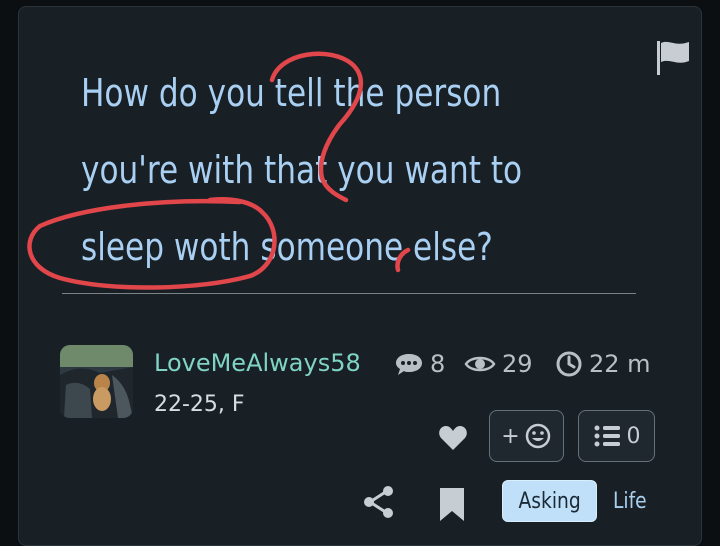 Image resolution: width=720 pixels, height=546 pixels. I want to click on author-username: LoveMeAlways58, so click(257, 363).